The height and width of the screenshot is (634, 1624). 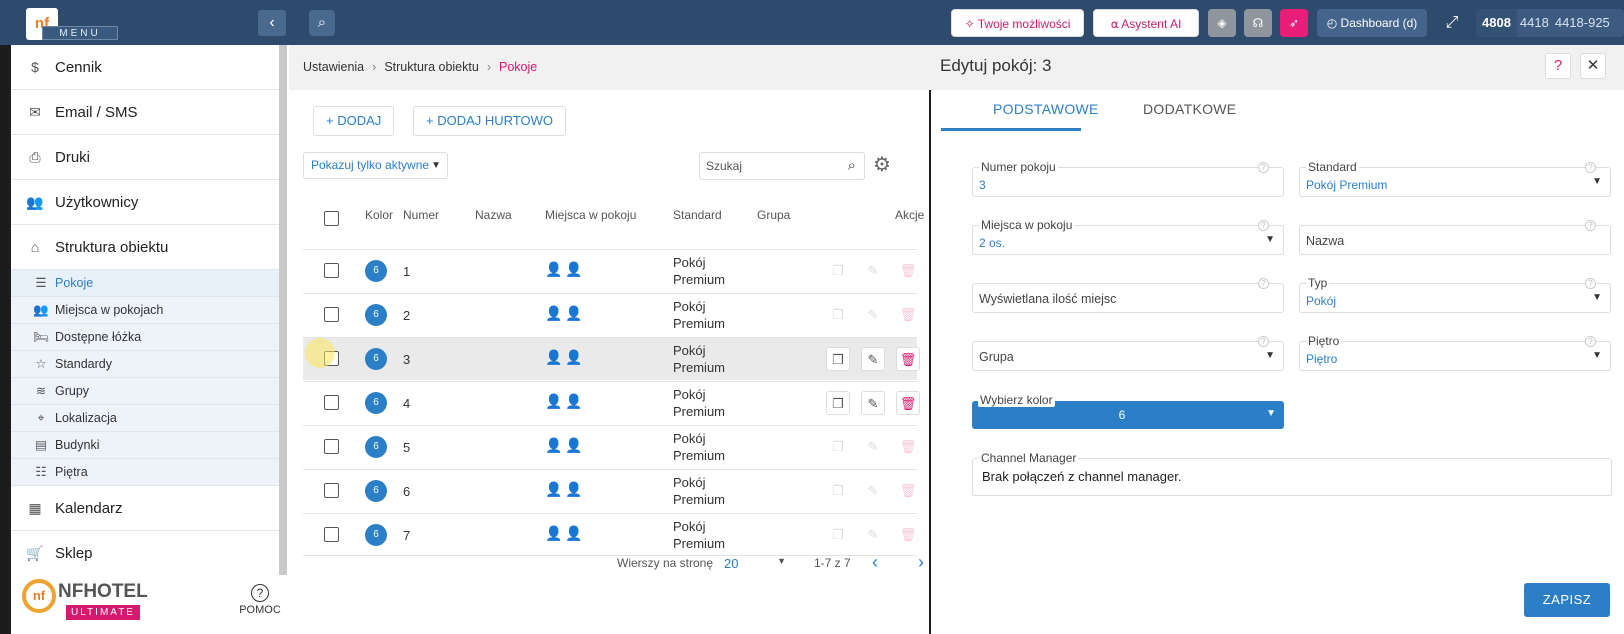 I want to click on places-select: Miejsca w pokoju 2 os. ▼?, so click(x=1128, y=236).